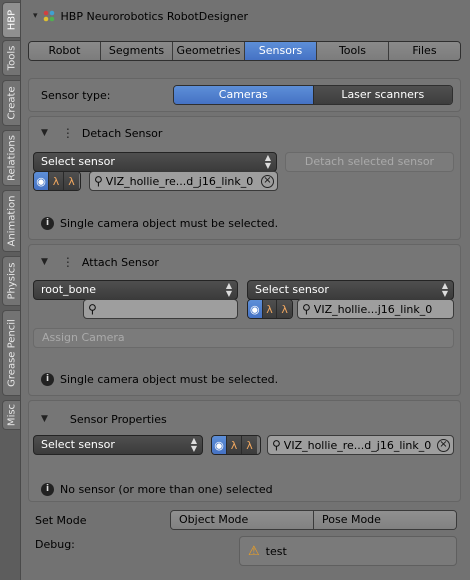 The height and width of the screenshot is (580, 470). I want to click on sensor-type-label: Sensor type:, so click(76, 95).